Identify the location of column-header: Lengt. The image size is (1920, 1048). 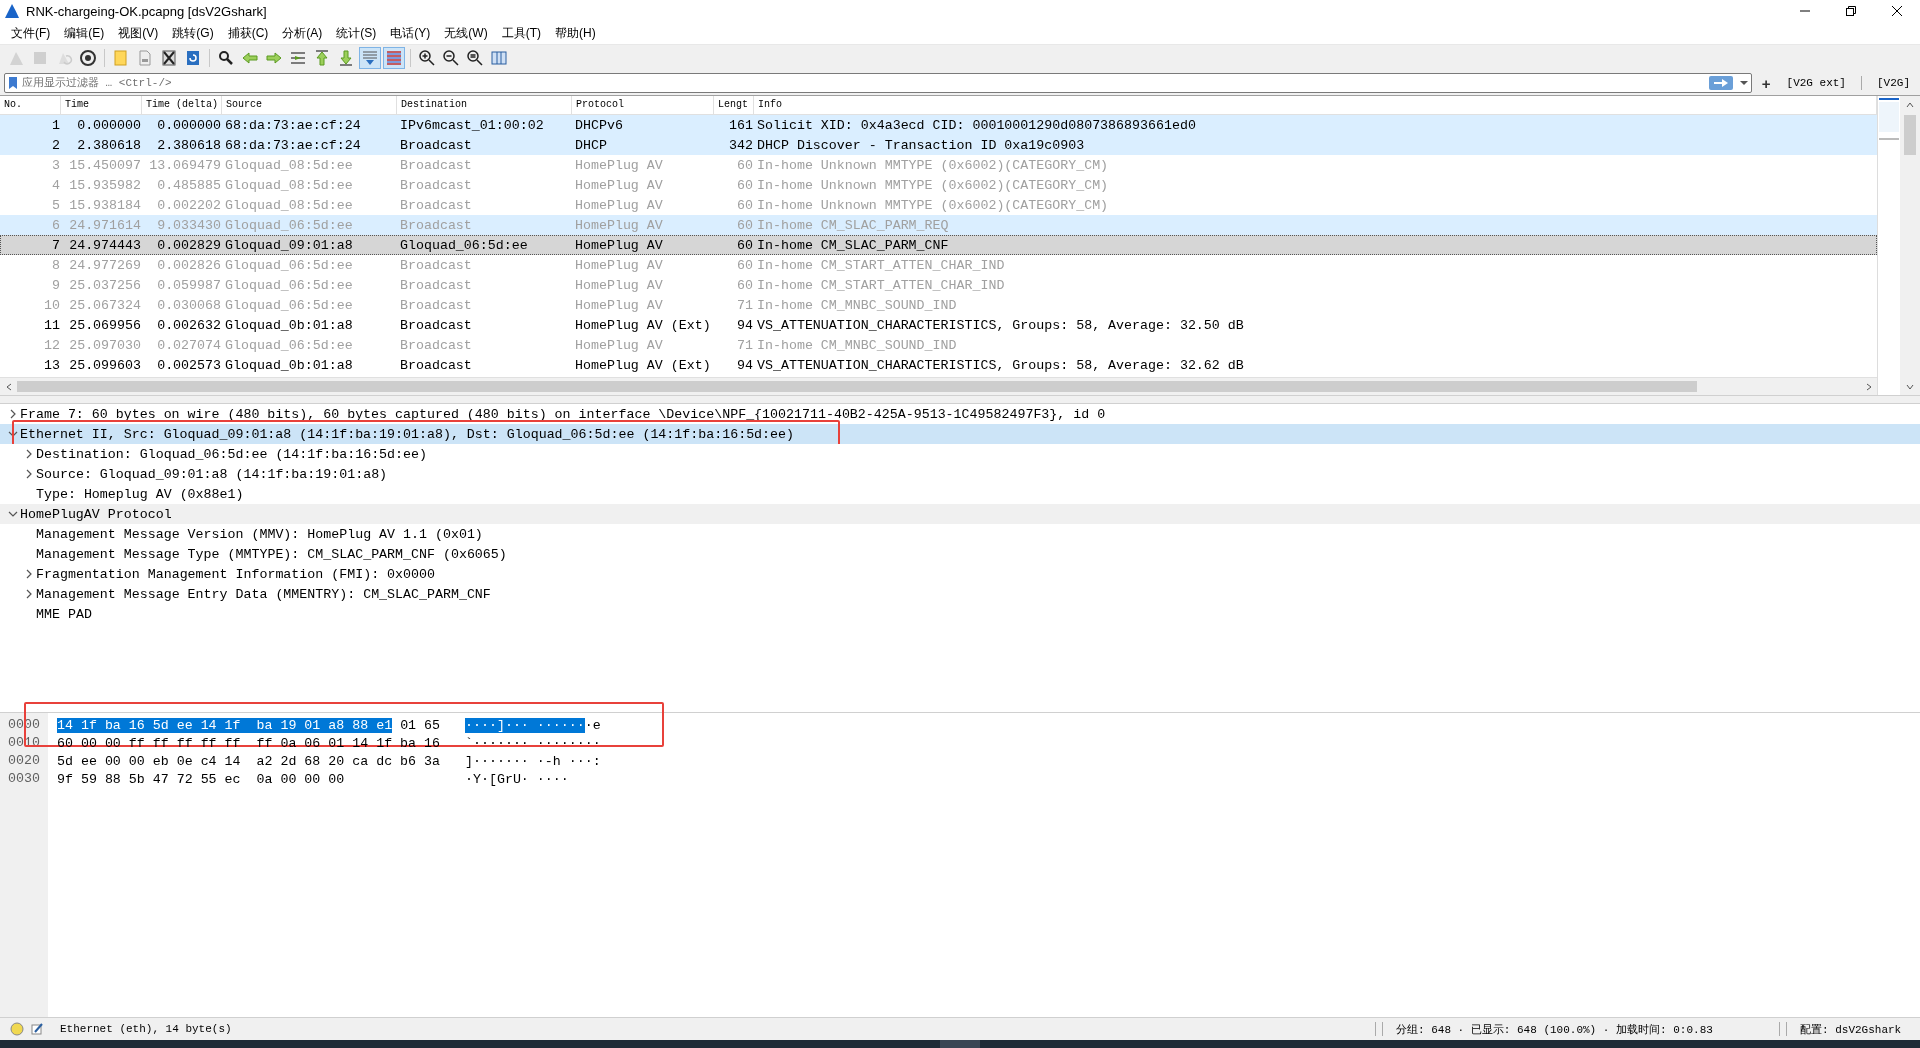
(734, 105).